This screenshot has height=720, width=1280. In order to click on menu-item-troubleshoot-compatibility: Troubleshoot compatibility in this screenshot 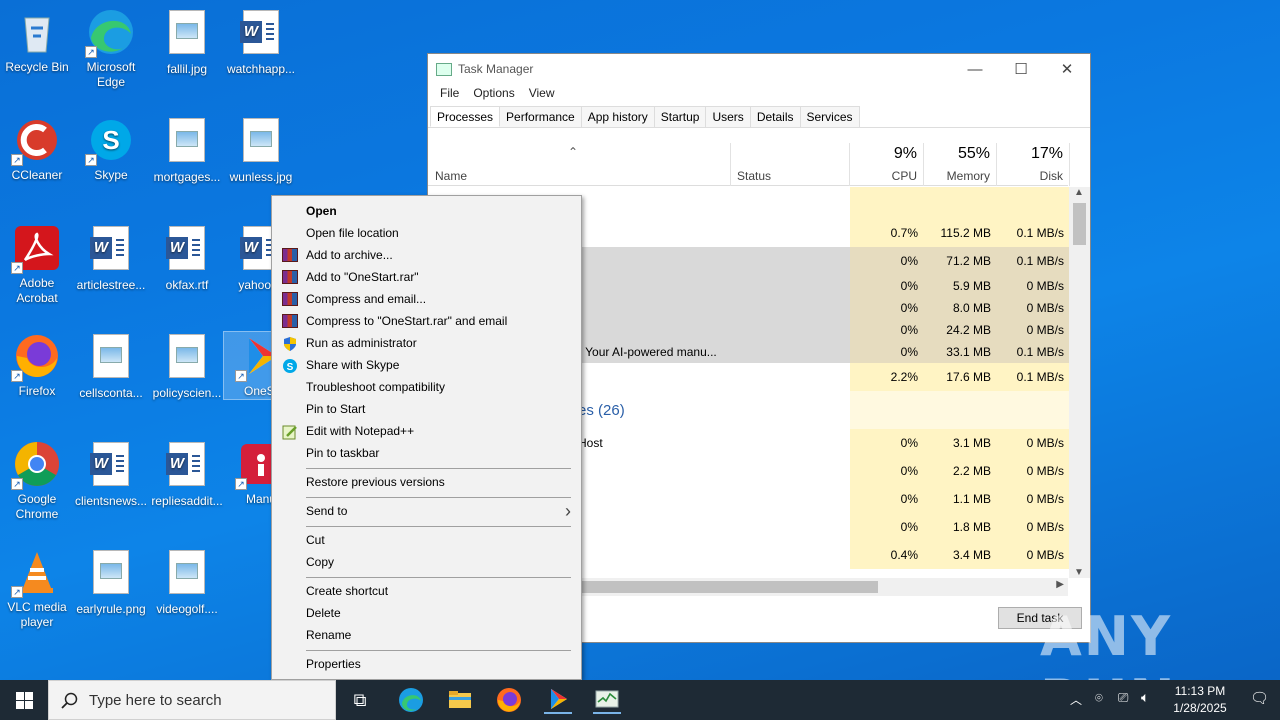, I will do `click(426, 387)`.